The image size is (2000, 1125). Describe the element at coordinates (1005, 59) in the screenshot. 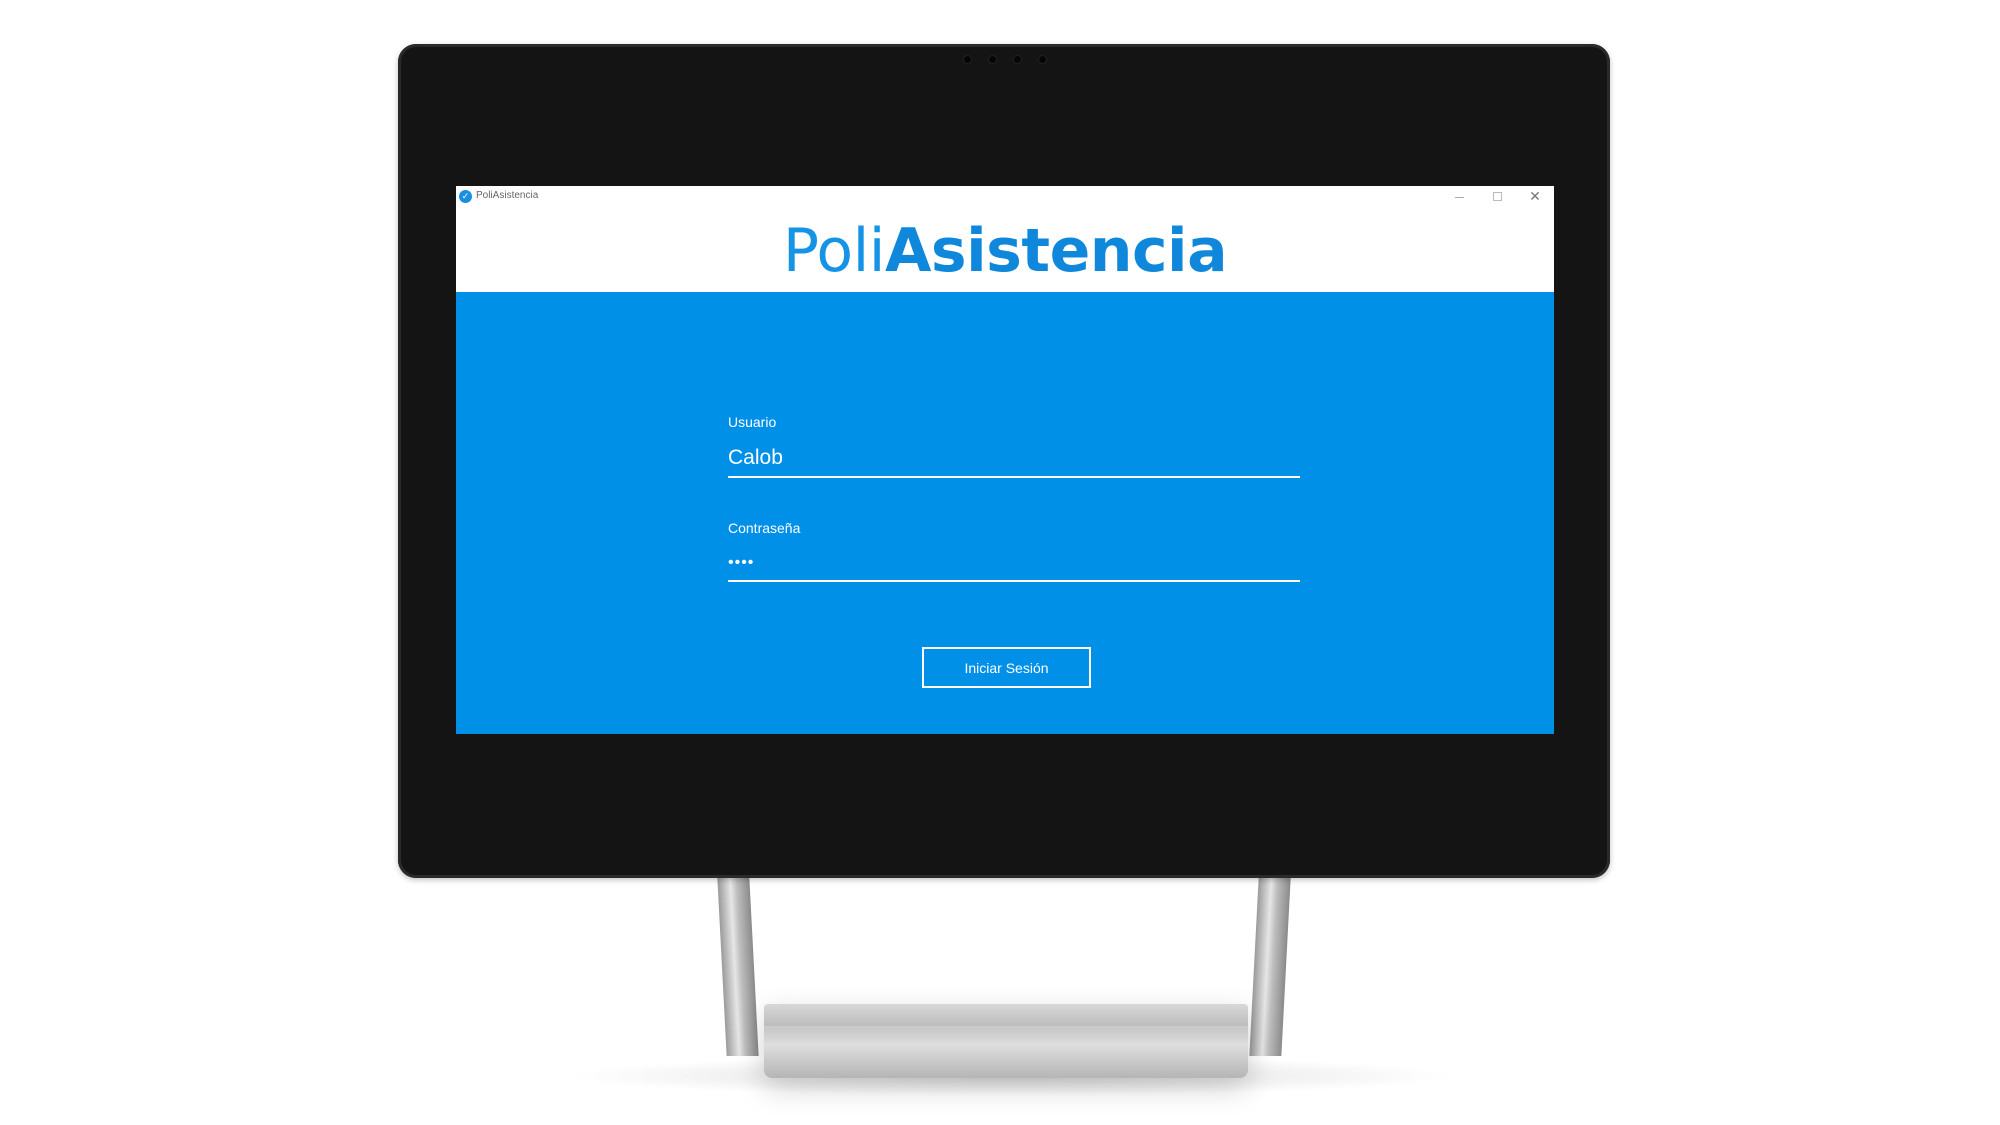

I see `camera-sensors` at that location.